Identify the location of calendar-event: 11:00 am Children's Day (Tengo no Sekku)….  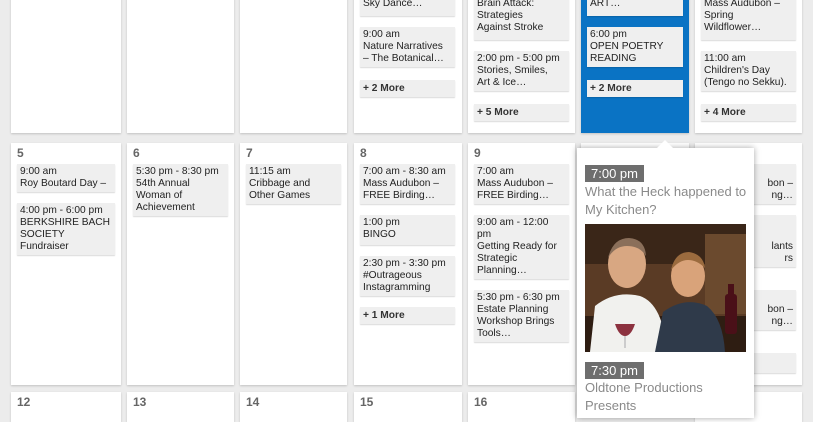
(748, 71).